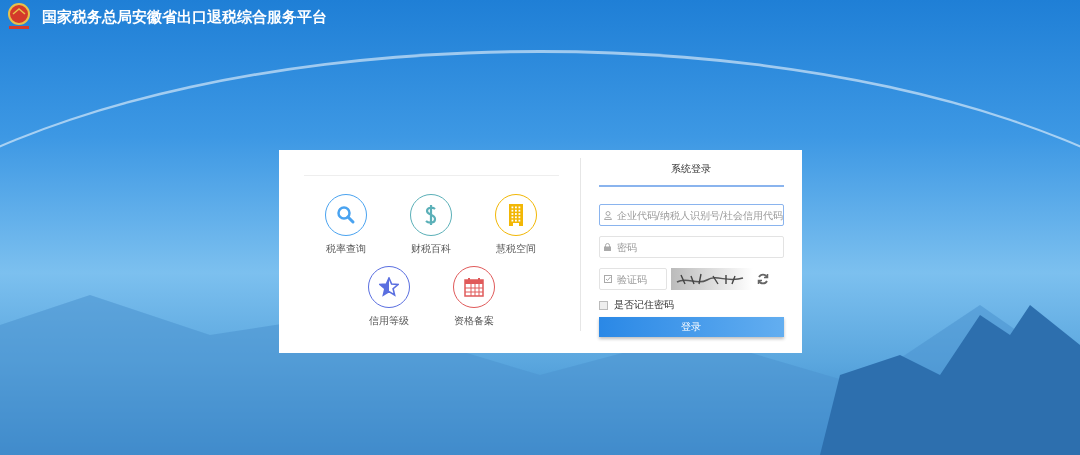  What do you see at coordinates (388, 287) in the screenshot?
I see `star-icon` at bounding box center [388, 287].